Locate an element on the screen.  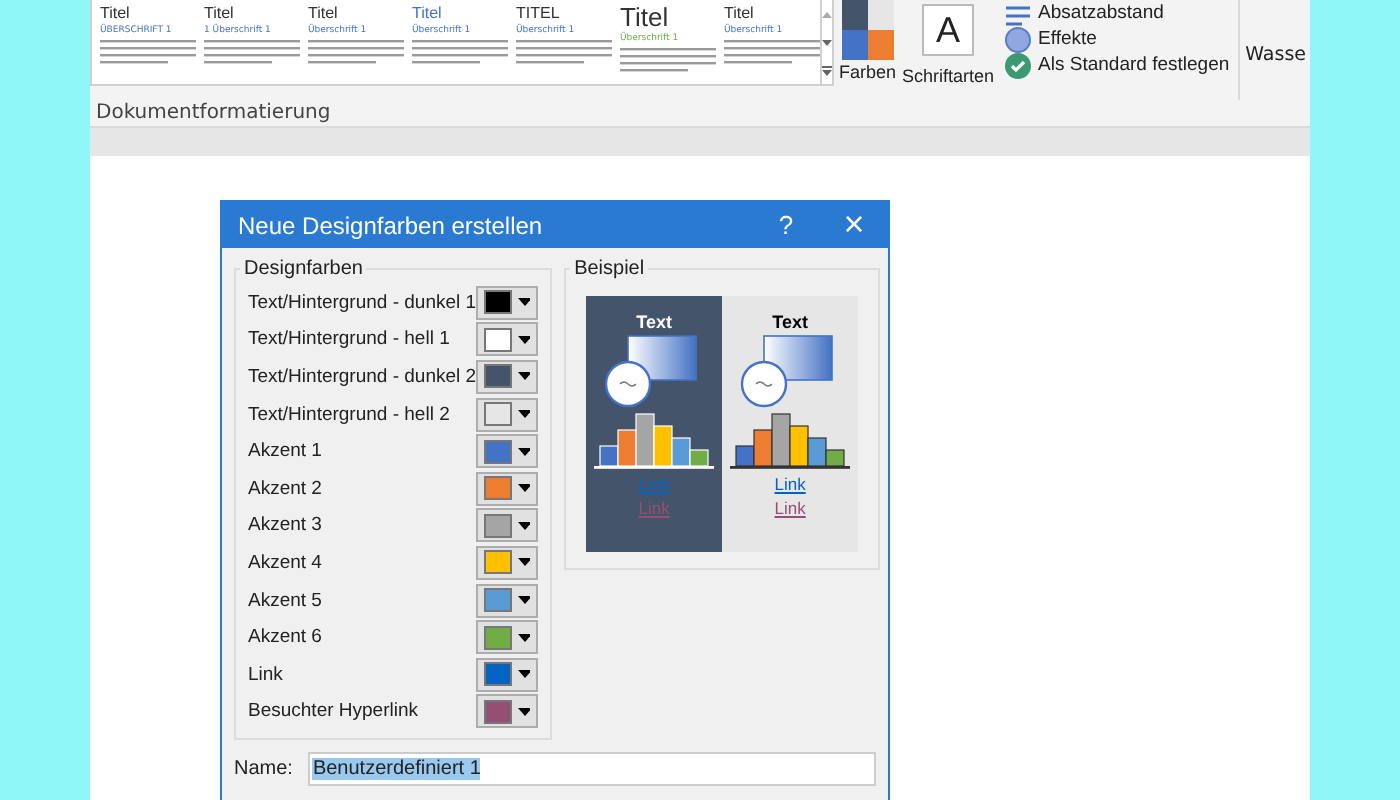
color-label: Text/Hintergrund - hell 2 is located at coordinates (349, 414).